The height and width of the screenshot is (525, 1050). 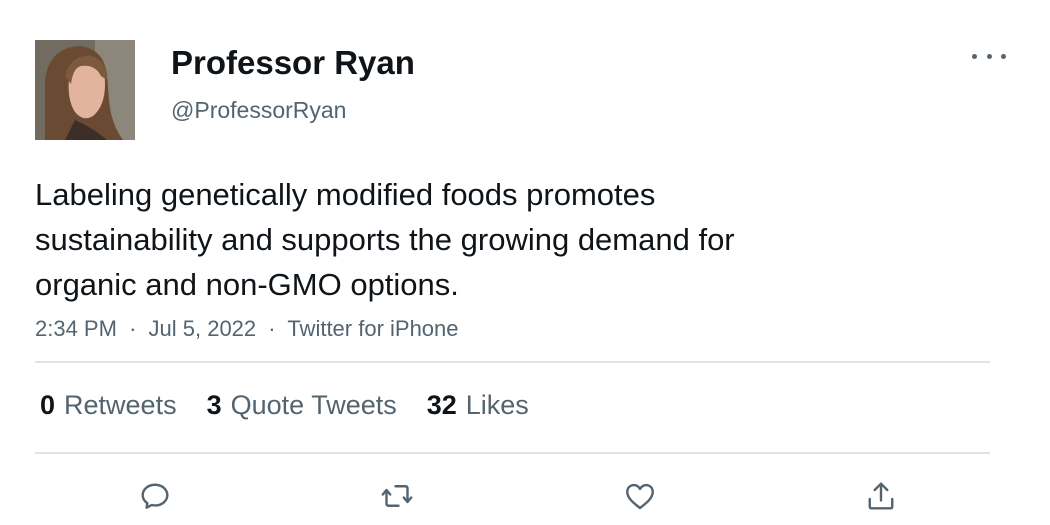 I want to click on share-icon, so click(x=881, y=496).